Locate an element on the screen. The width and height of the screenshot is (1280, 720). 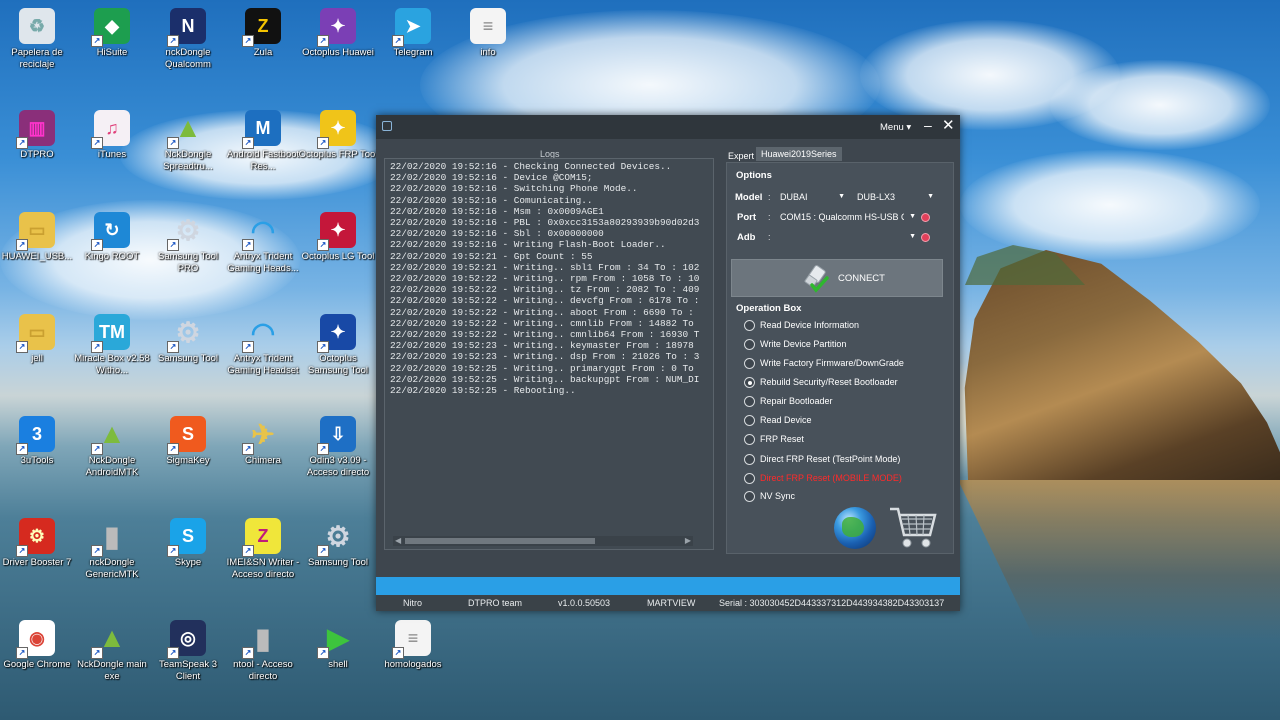
port-refresh-icon is located at coordinates (925, 217).